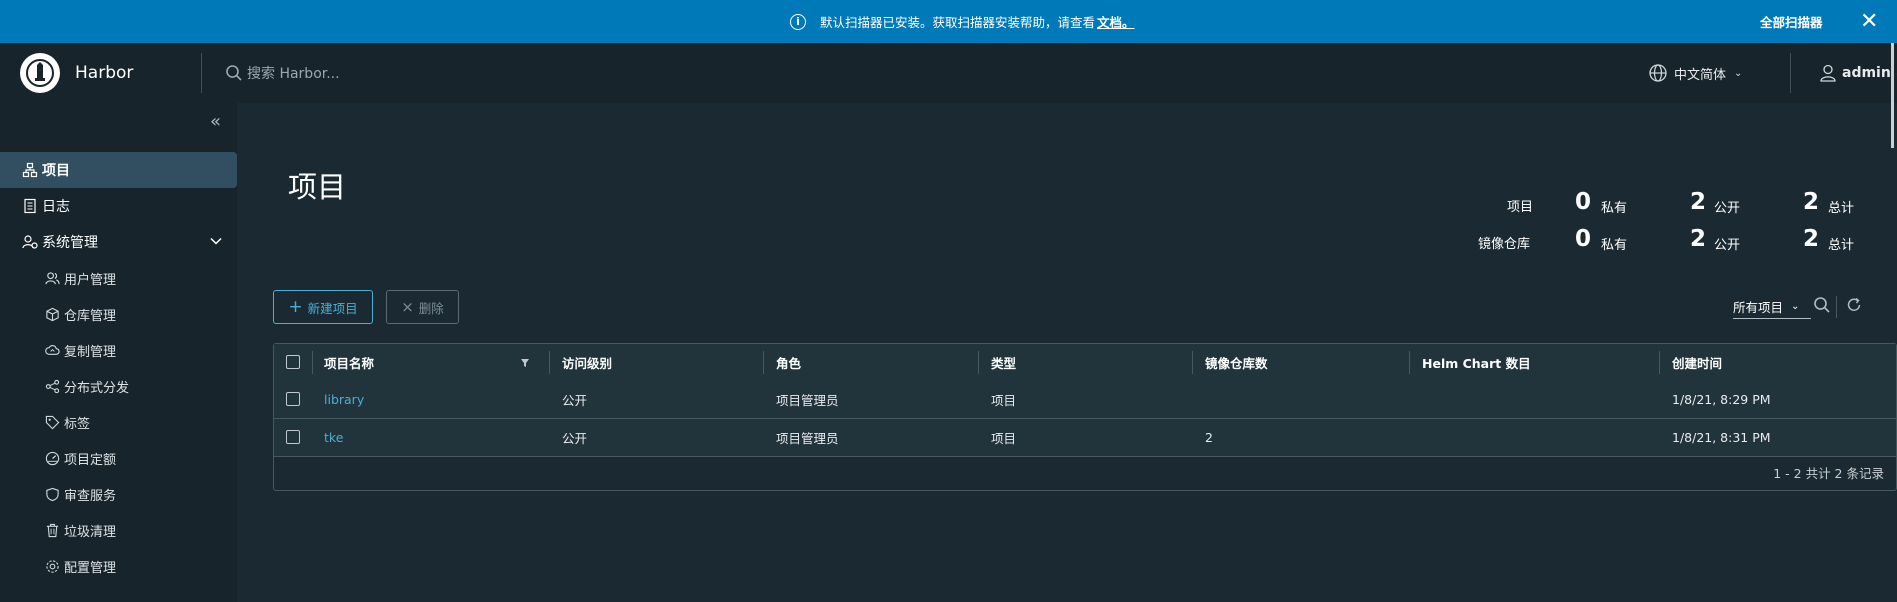 Image resolution: width=1897 pixels, height=602 pixels. What do you see at coordinates (962, 21) in the screenshot?
I see `banner-message: i 默认扫描器已安装。获取扫描器安装帮助，请查看 文档。` at bounding box center [962, 21].